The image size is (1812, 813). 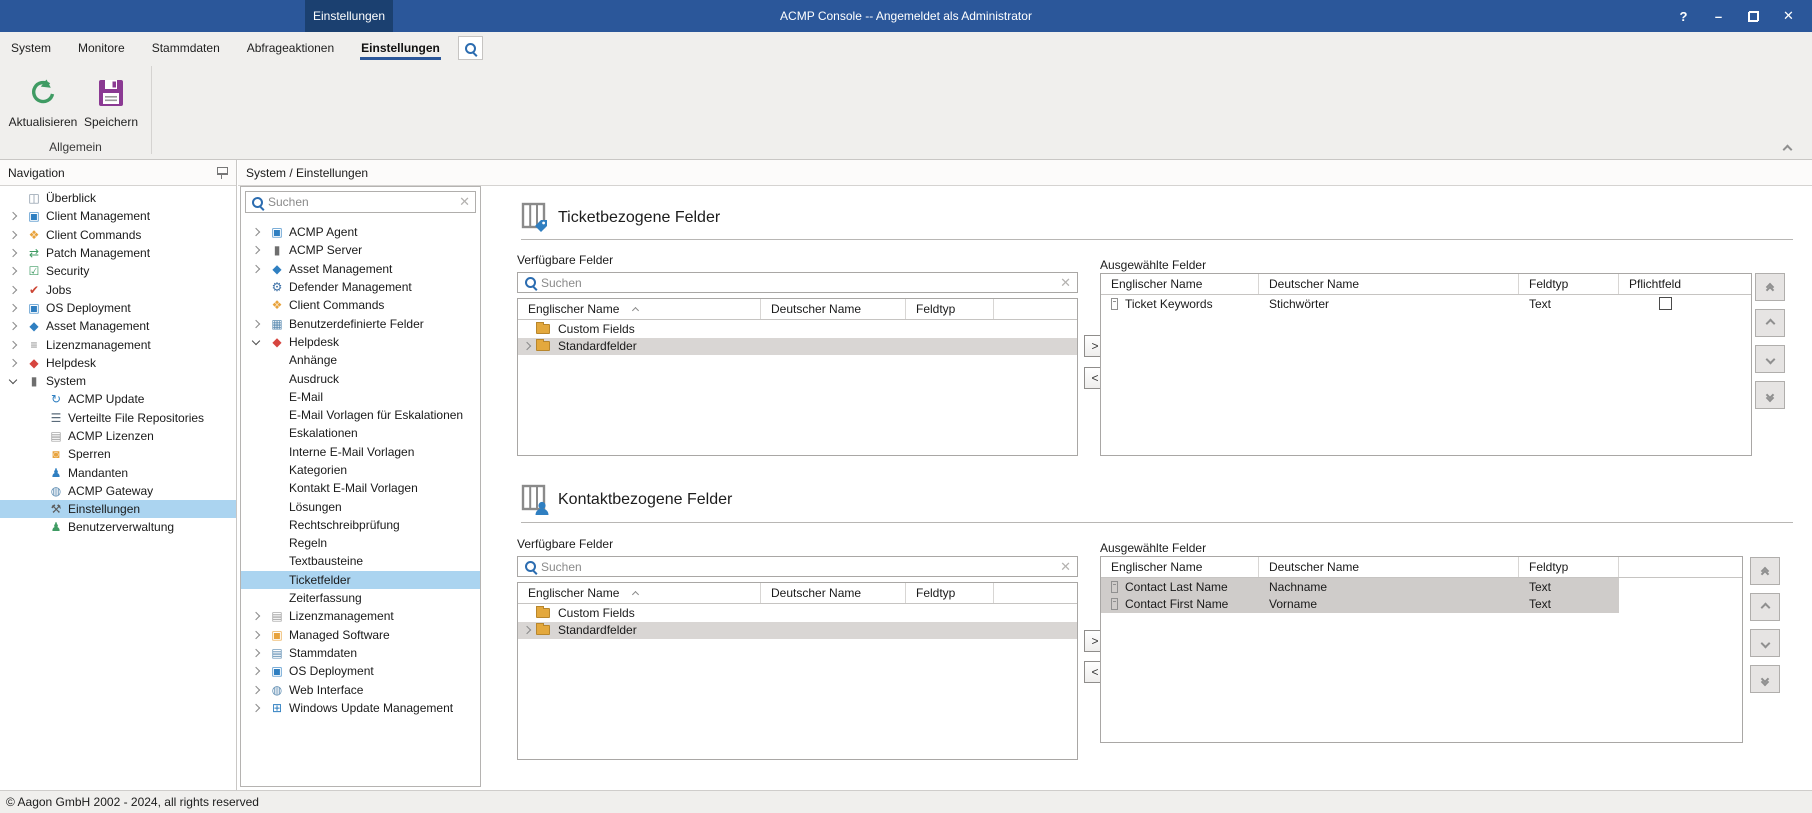 I want to click on required-checkbox, so click(x=1665, y=304).